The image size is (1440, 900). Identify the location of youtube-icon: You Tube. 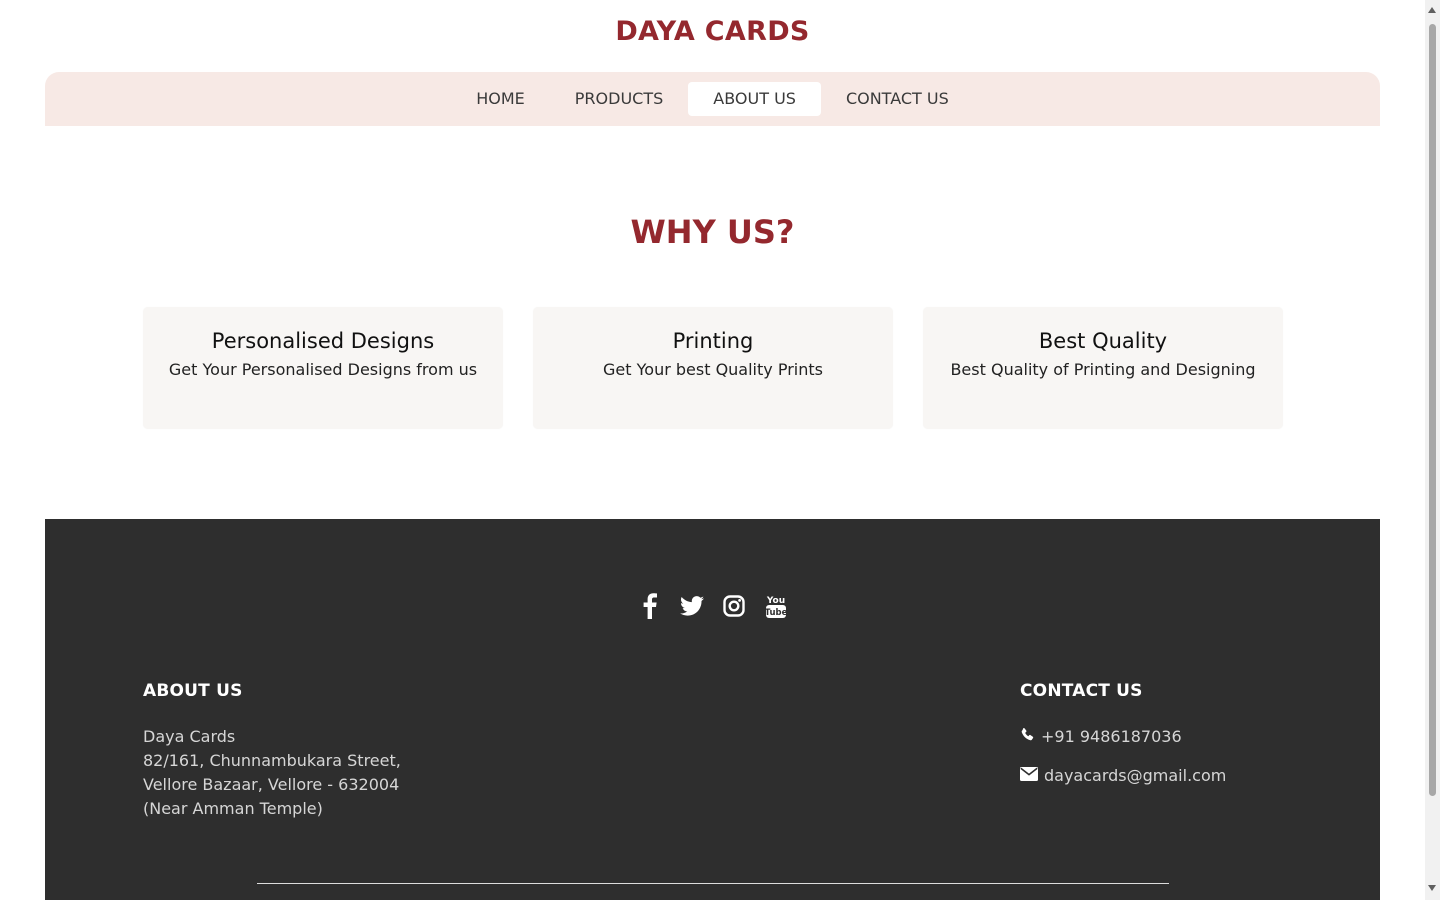
(776, 606).